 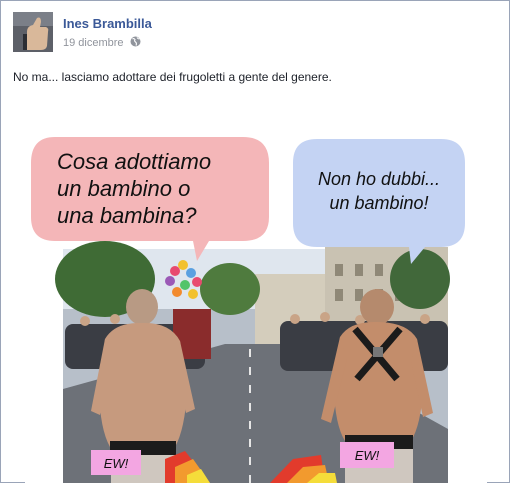 I want to click on bubble-right-line2: un bambino!, so click(x=378, y=203).